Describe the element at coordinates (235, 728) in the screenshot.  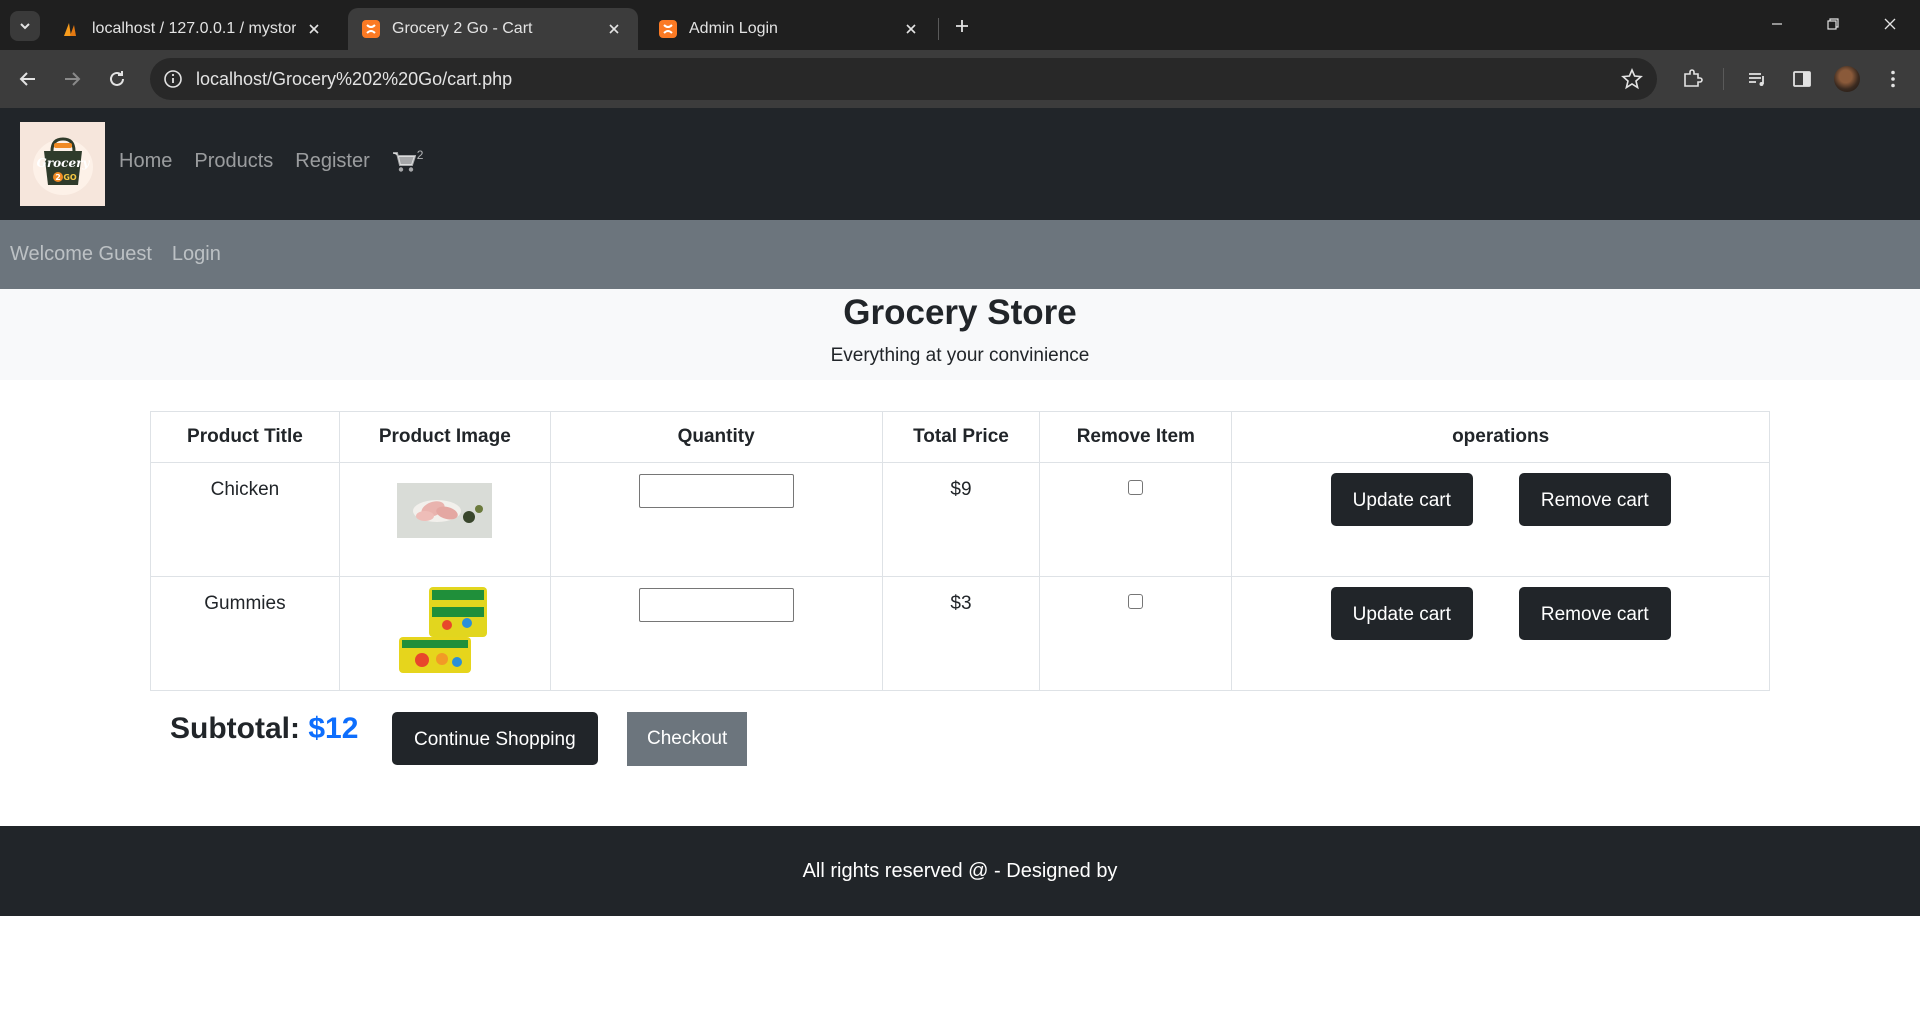
I see `subtotal-label: Subtotal:` at that location.